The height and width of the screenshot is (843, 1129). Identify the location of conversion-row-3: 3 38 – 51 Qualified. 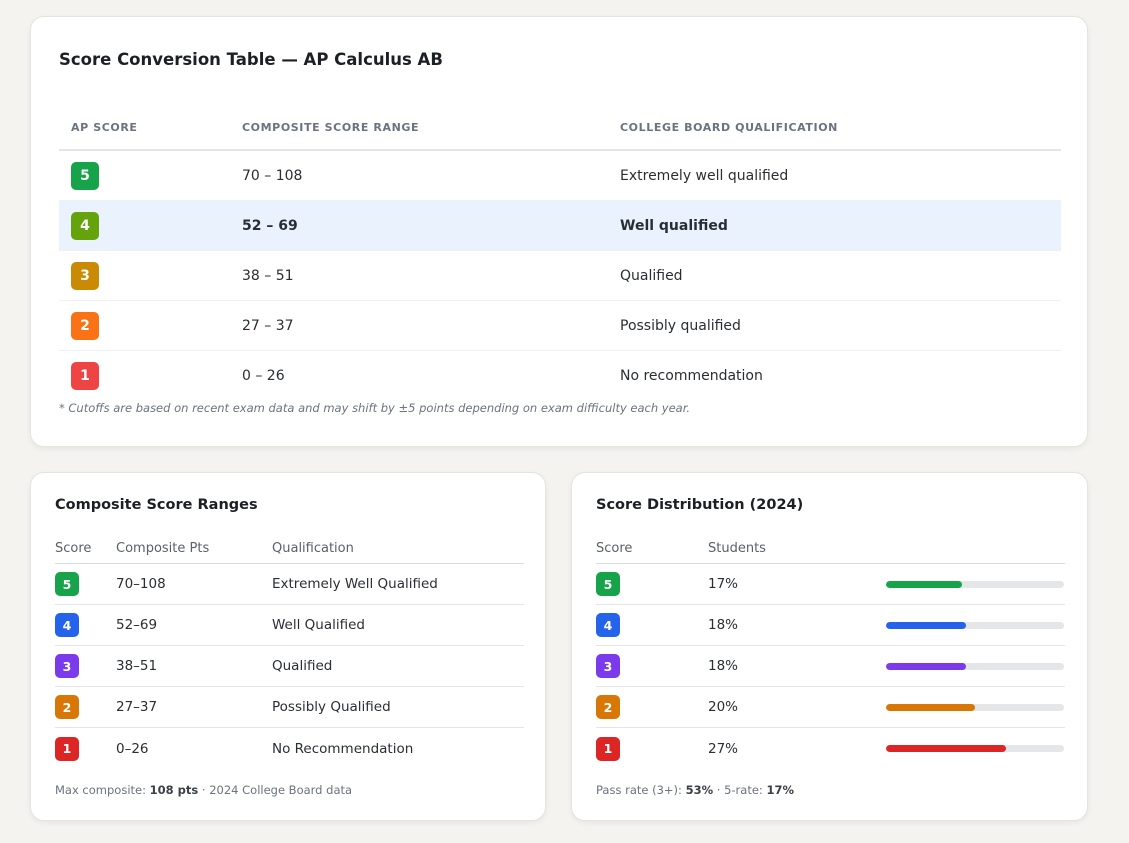
(560, 276).